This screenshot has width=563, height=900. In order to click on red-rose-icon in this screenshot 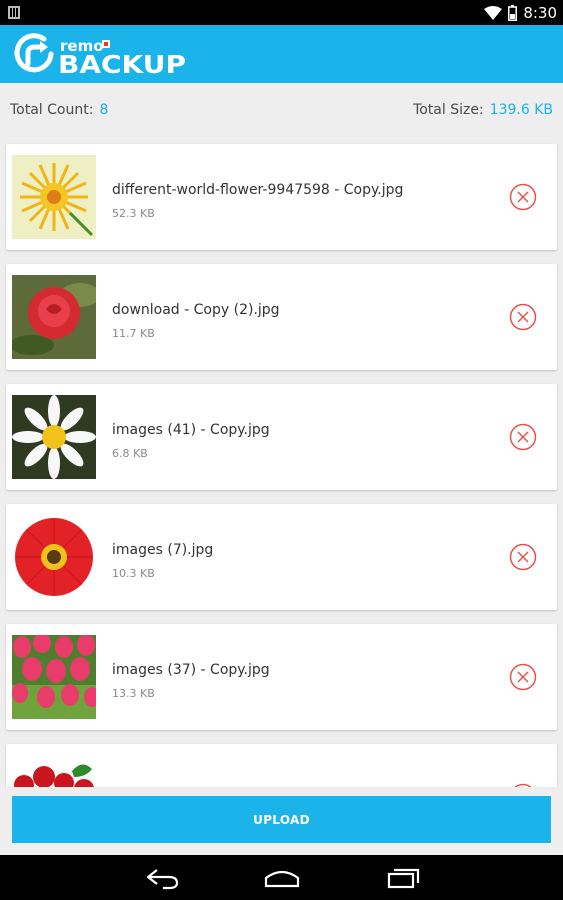, I will do `click(54, 317)`.